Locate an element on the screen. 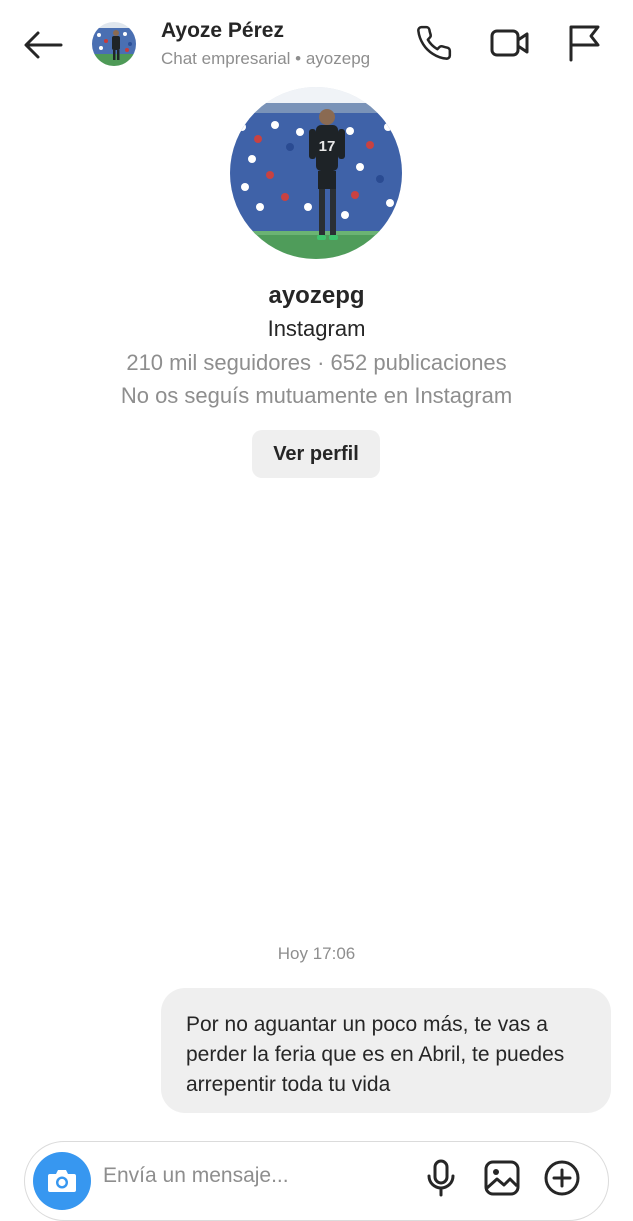  more-options-button is located at coordinates (562, 1178).